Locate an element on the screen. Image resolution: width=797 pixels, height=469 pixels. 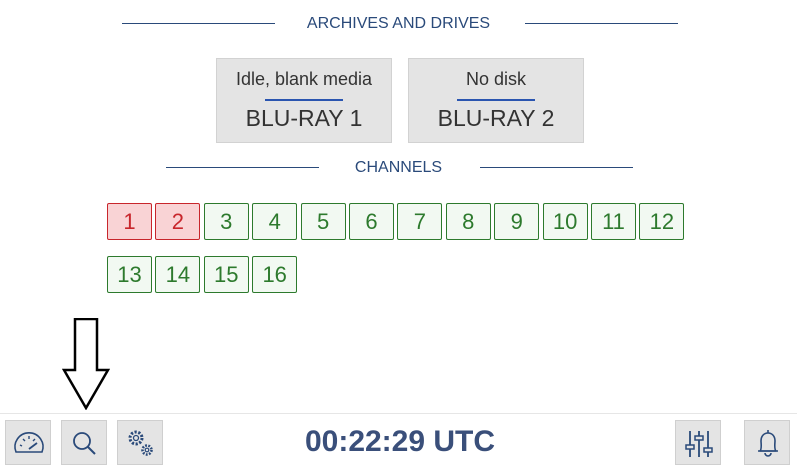
channel-button-3: 3 is located at coordinates (226, 221).